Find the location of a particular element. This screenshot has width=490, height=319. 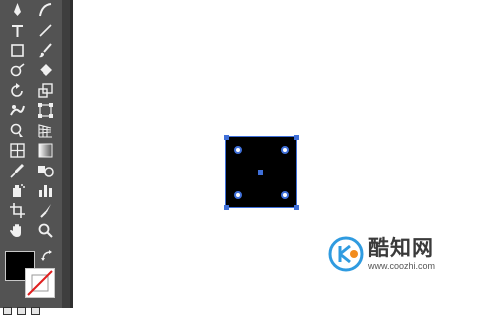

corner-handle-top-right is located at coordinates (296, 137).